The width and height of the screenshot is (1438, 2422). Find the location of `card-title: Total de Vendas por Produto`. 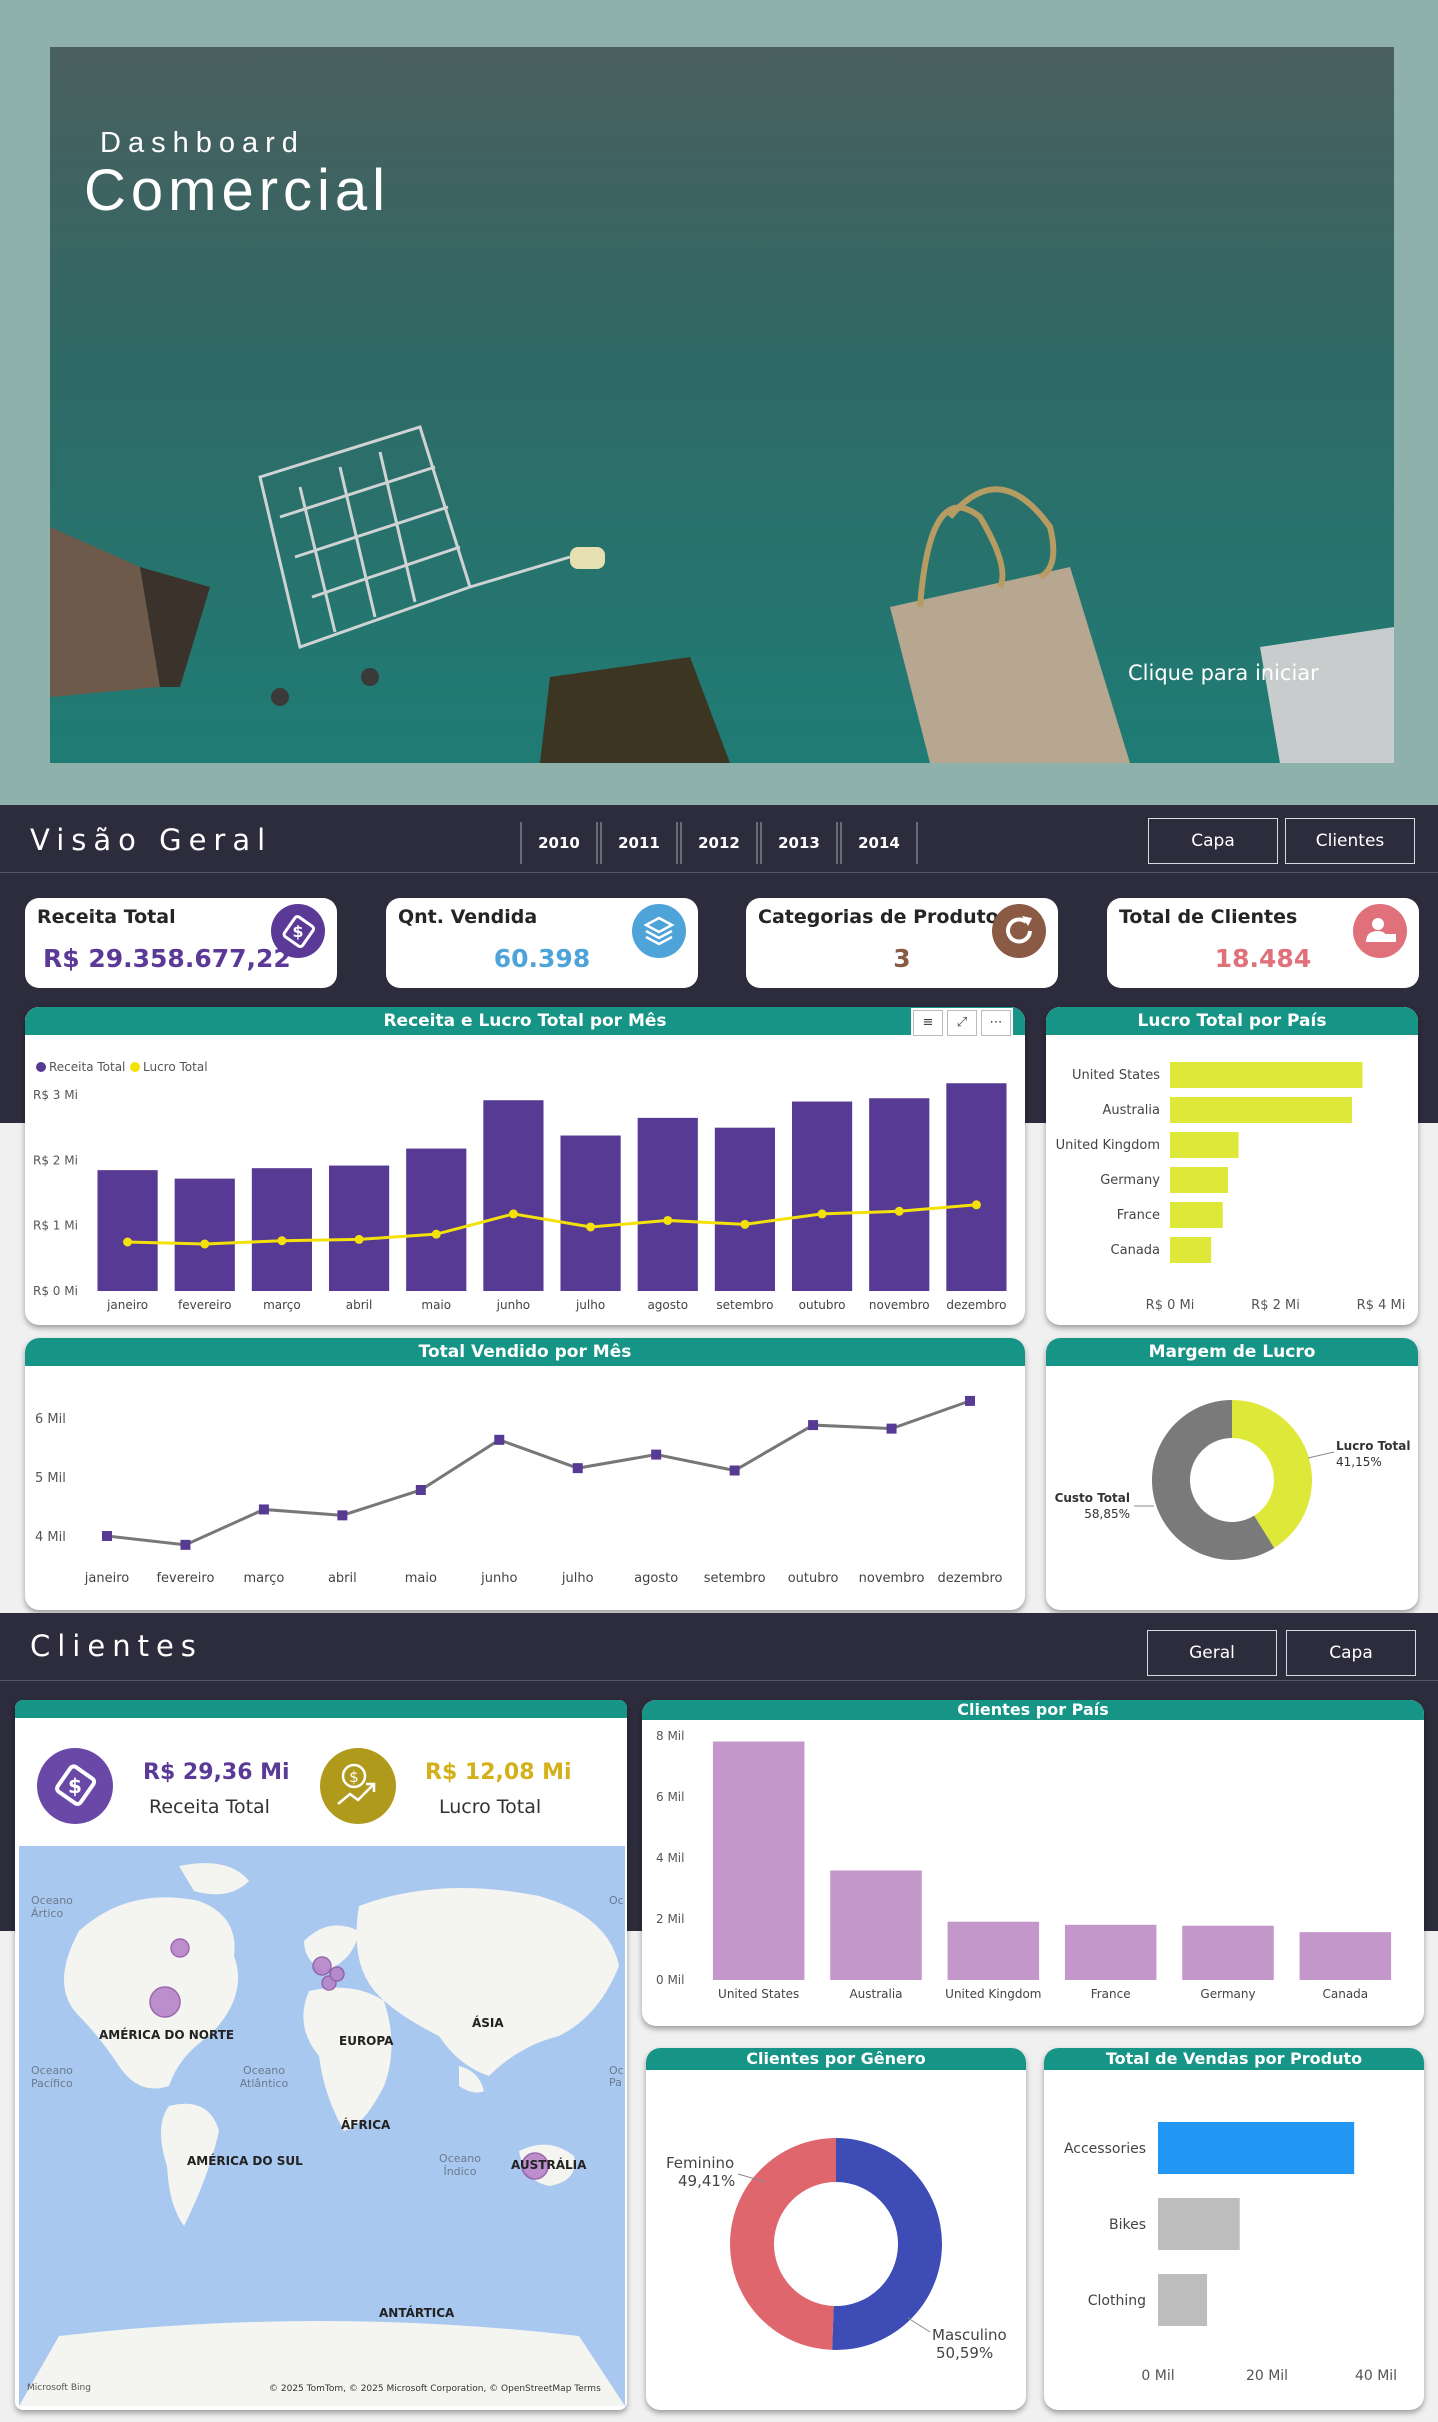

card-title: Total de Vendas por Produto is located at coordinates (1234, 2059).